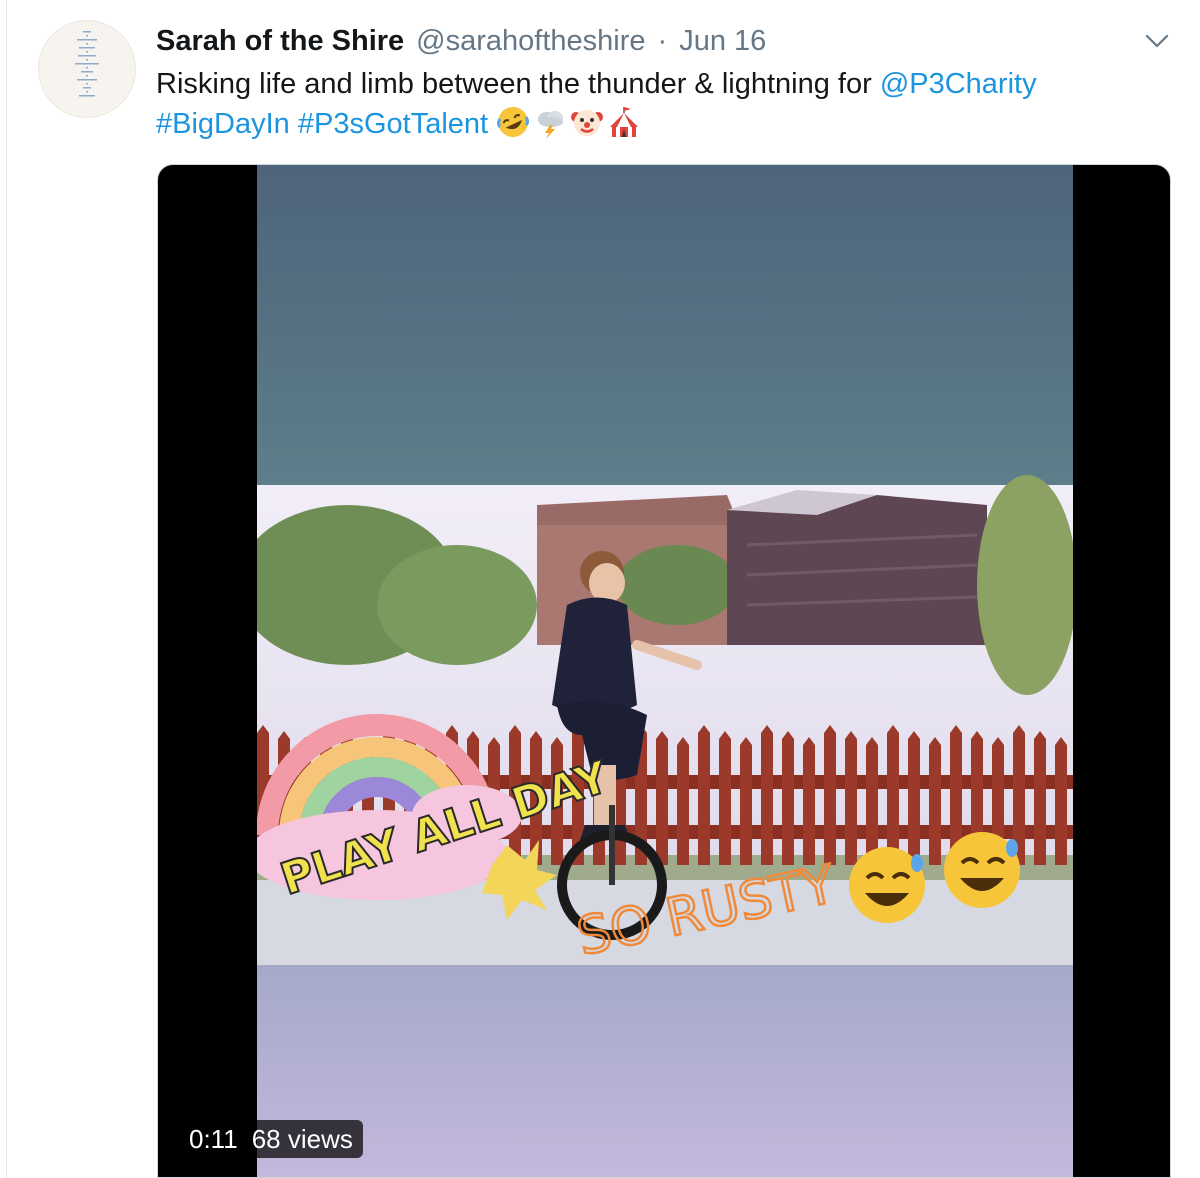 The width and height of the screenshot is (1200, 1178). What do you see at coordinates (223, 124) in the screenshot?
I see `hashtag-link: #BigDayIn` at bounding box center [223, 124].